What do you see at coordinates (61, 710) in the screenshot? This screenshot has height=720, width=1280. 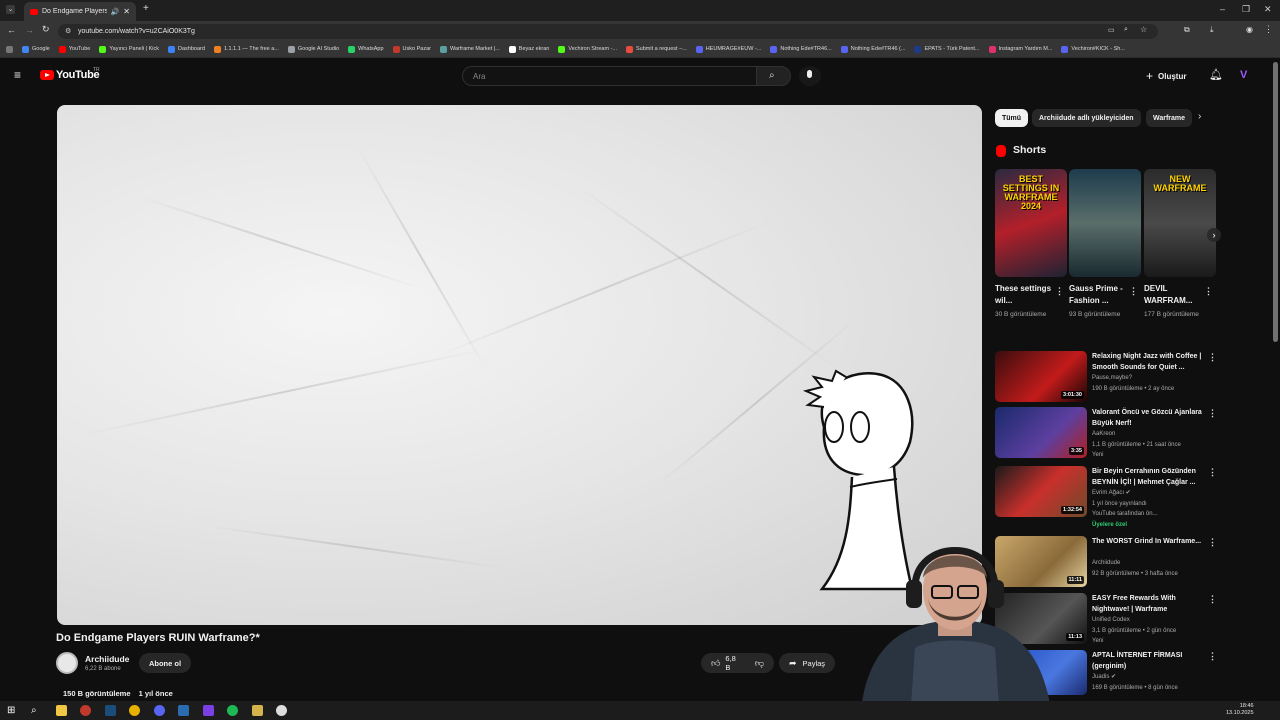 I see `file-explorer-icon` at bounding box center [61, 710].